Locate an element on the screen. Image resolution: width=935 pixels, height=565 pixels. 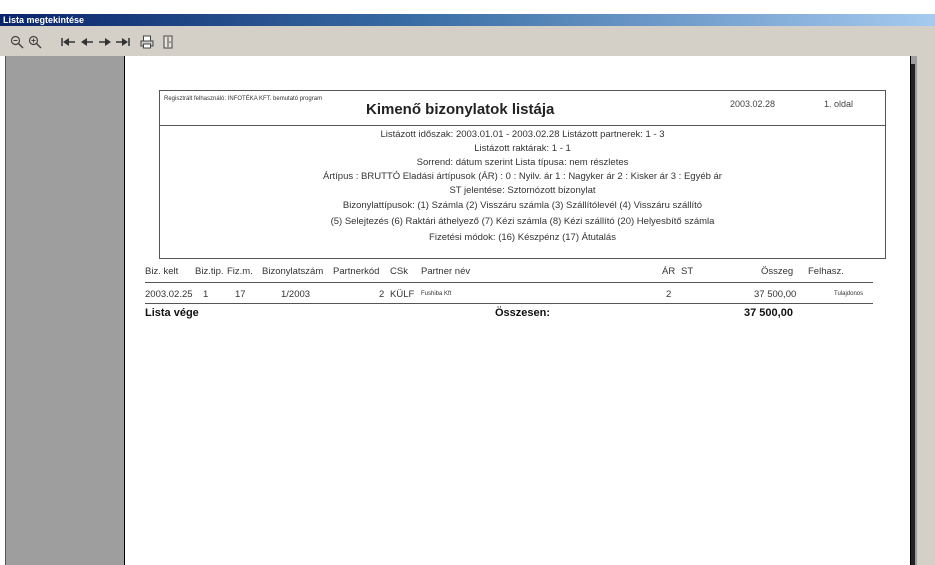
list-end-label: Lista vége is located at coordinates (172, 313).